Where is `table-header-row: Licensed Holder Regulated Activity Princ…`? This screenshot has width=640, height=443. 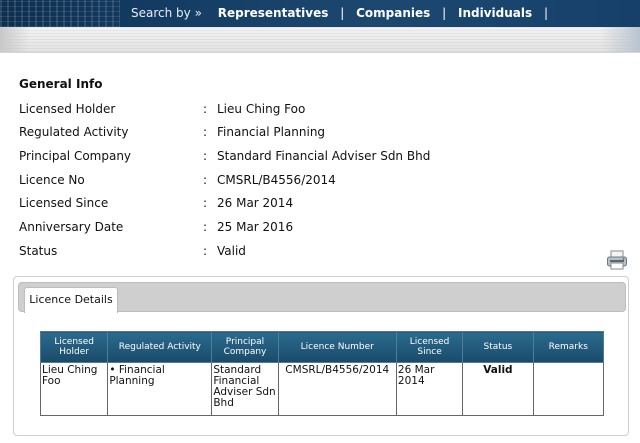 table-header-row: Licensed Holder Regulated Activity Princ… is located at coordinates (322, 347).